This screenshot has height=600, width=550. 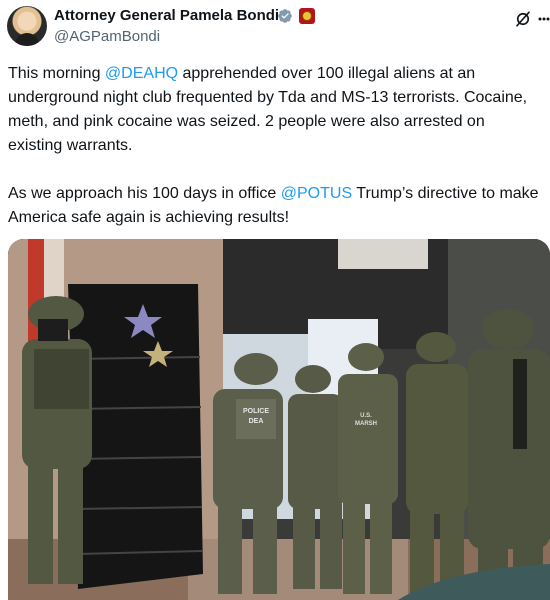 I want to click on vest-label-marshal: MARSH, so click(x=366, y=424).